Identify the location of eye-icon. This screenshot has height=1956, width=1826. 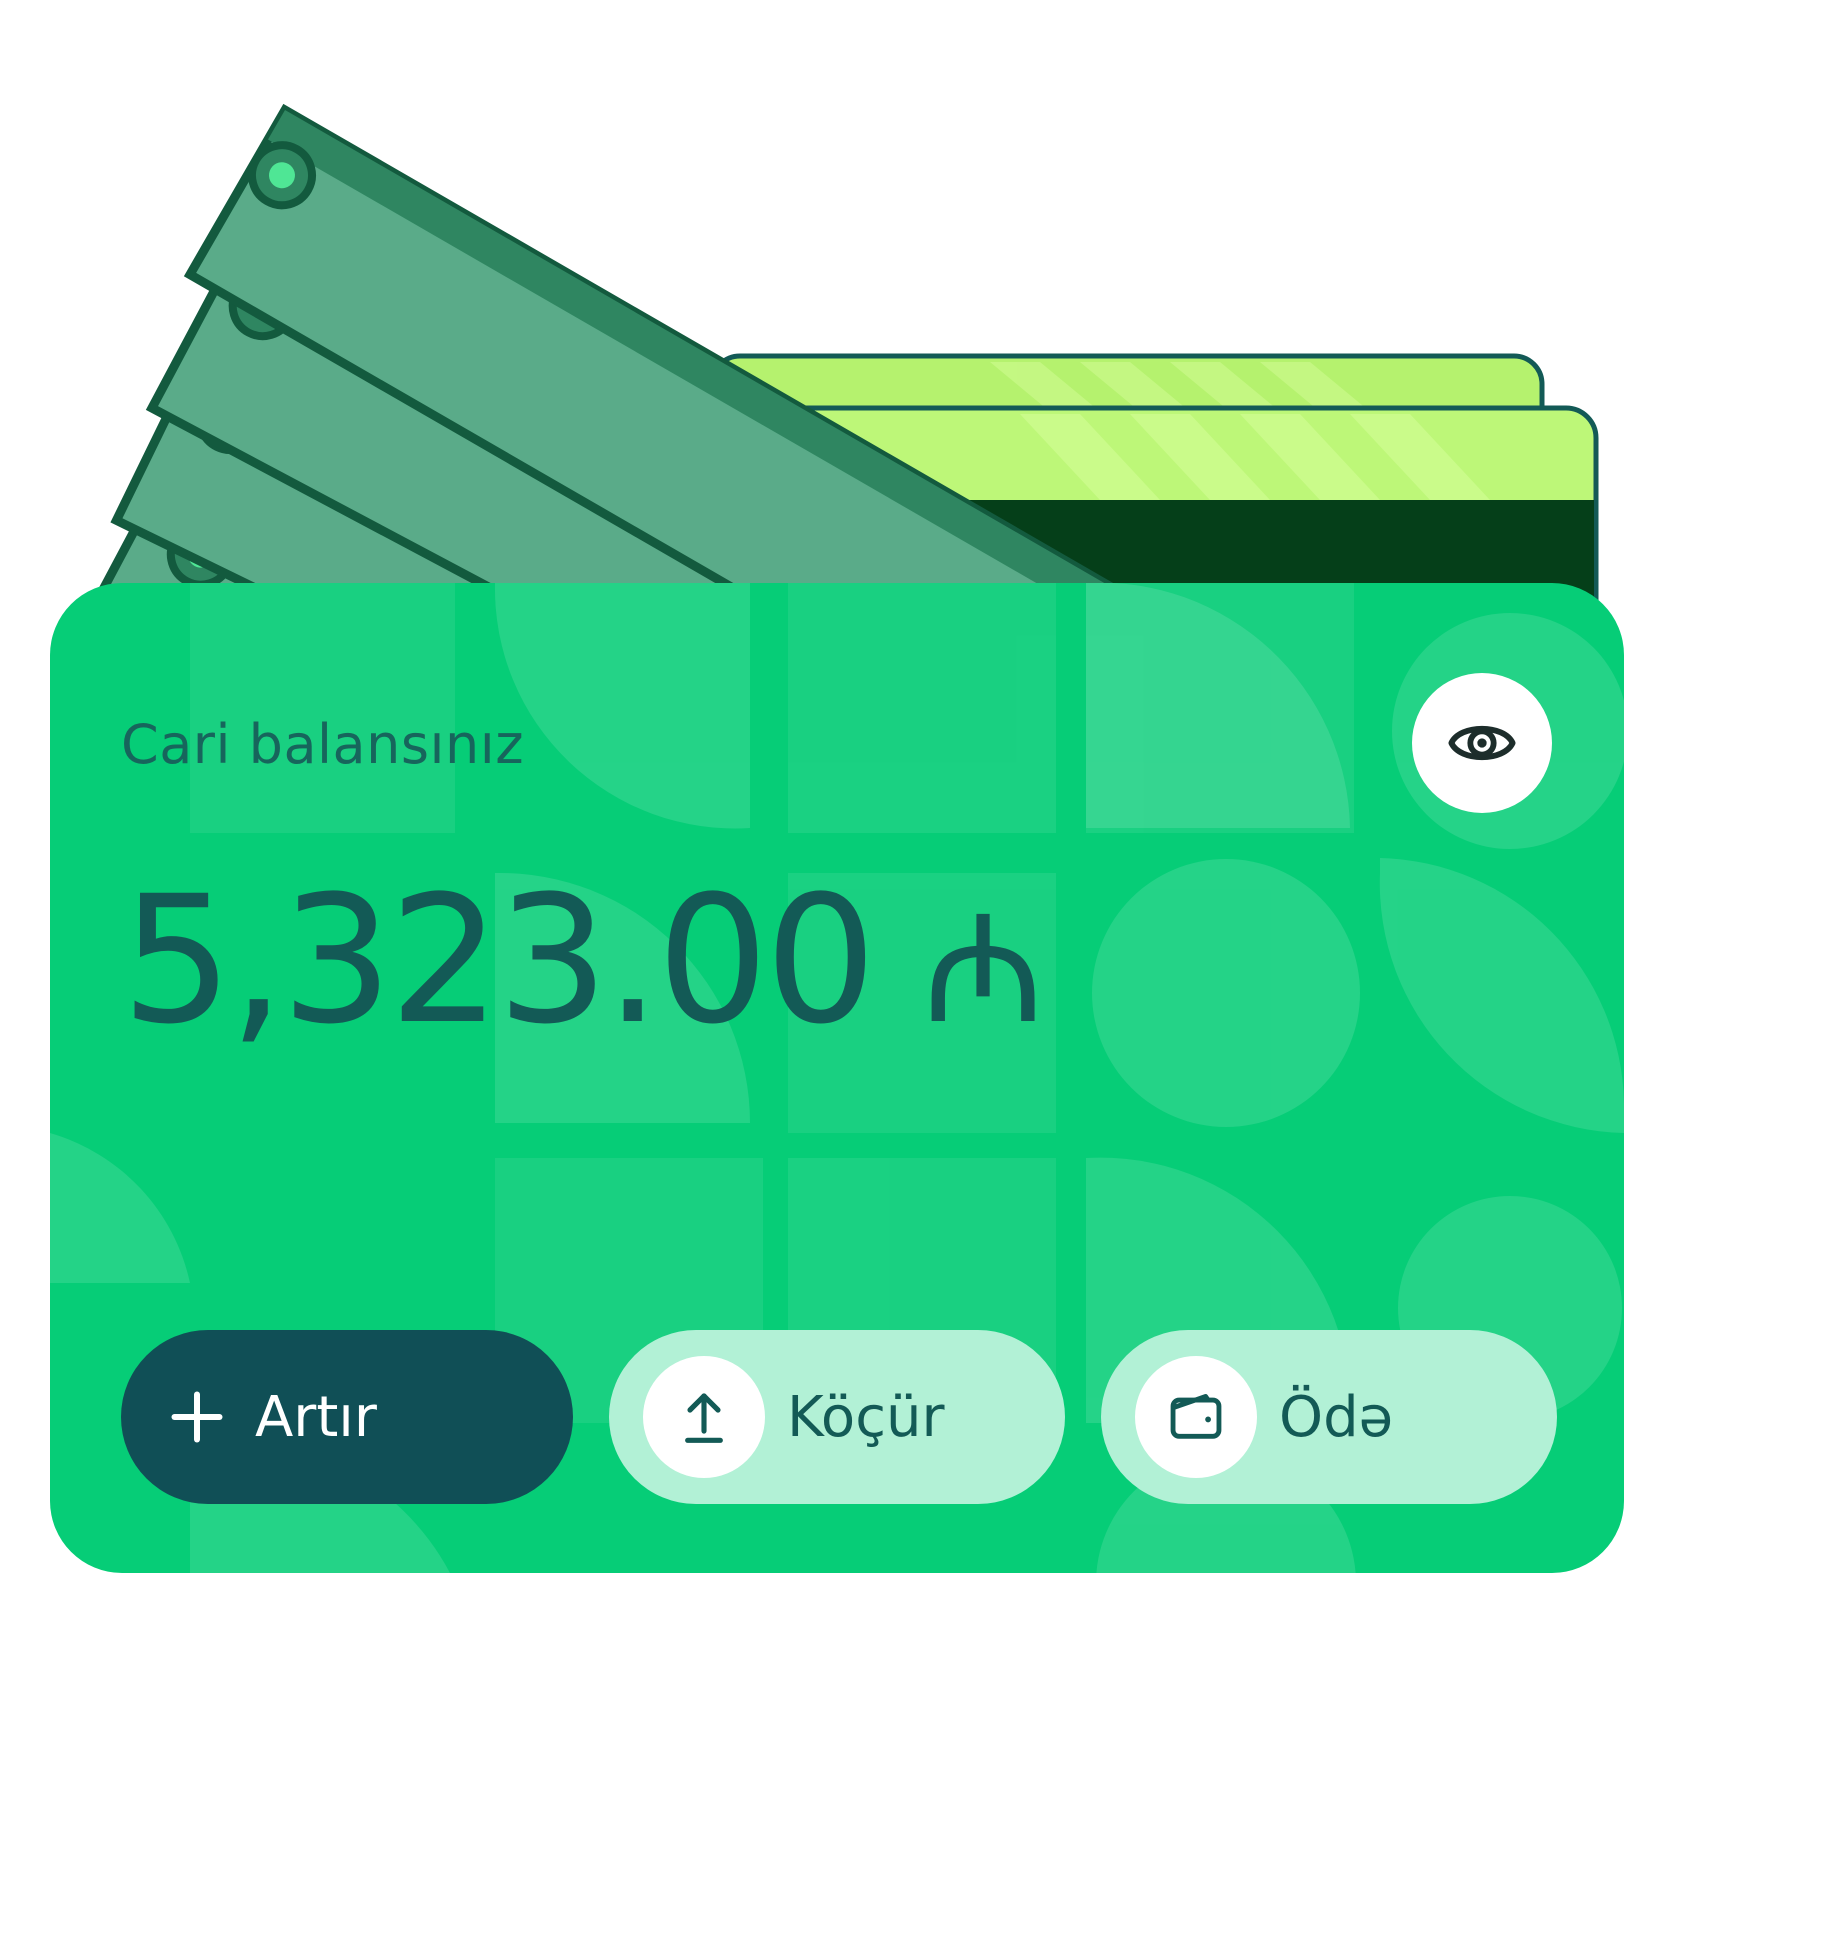
(1482, 743).